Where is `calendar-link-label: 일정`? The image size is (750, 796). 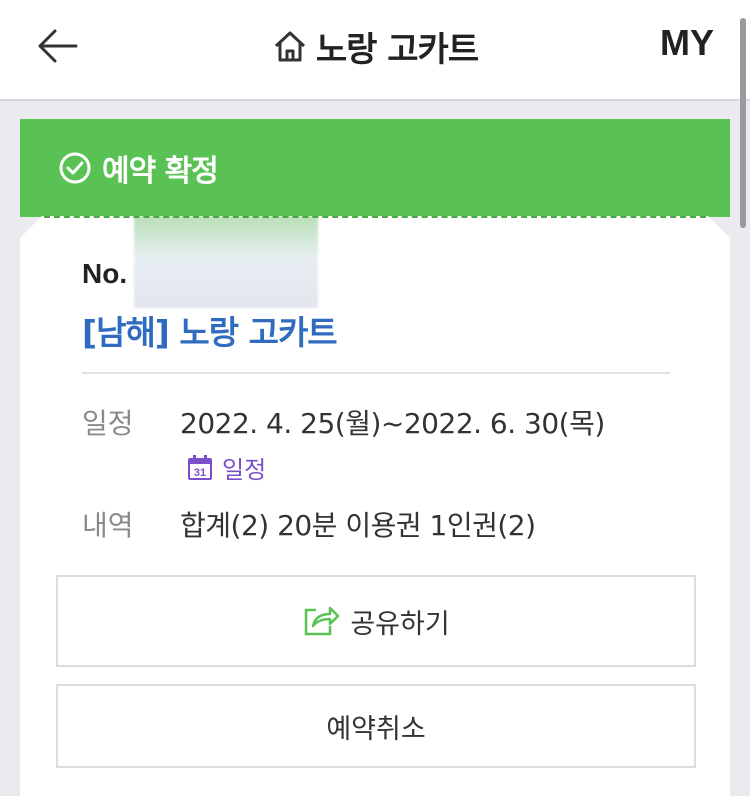
calendar-link-label: 일정 is located at coordinates (244, 470).